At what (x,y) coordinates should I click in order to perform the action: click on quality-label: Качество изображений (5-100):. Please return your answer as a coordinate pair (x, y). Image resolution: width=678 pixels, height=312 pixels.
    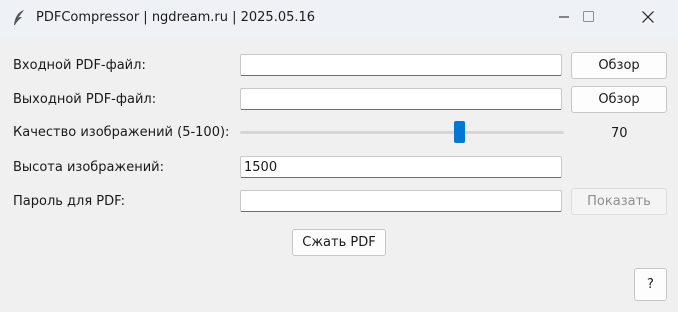
    Looking at the image, I should click on (121, 132).